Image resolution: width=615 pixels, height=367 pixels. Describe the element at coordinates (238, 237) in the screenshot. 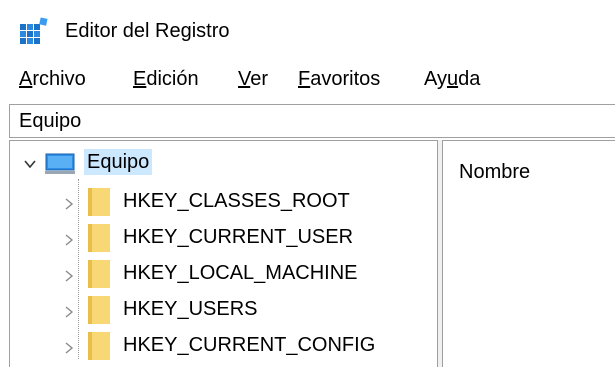

I see `tree-item-label: HKEY_CURRENT_USER` at that location.